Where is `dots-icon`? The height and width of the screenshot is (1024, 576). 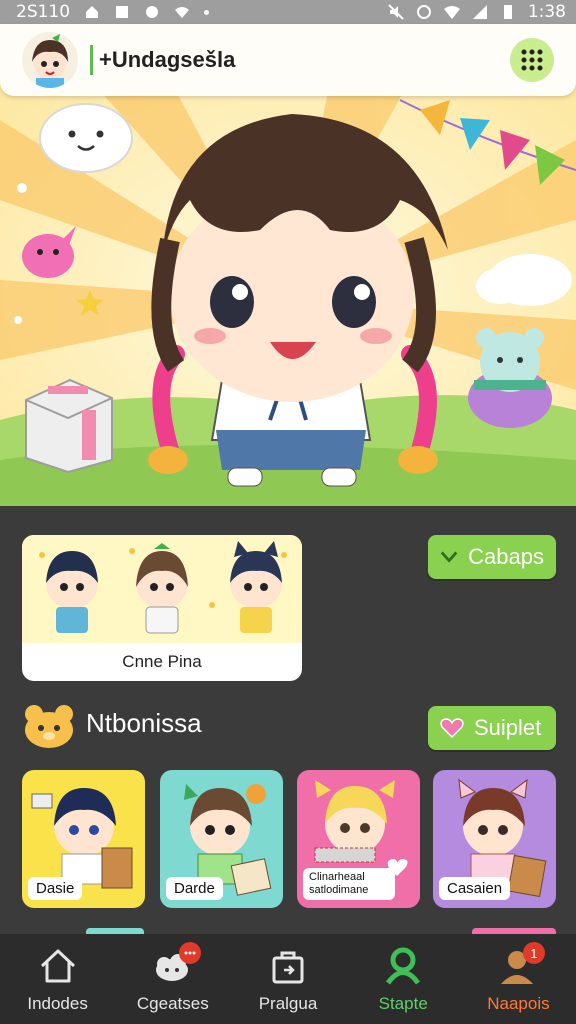
dots-icon is located at coordinates (190, 953).